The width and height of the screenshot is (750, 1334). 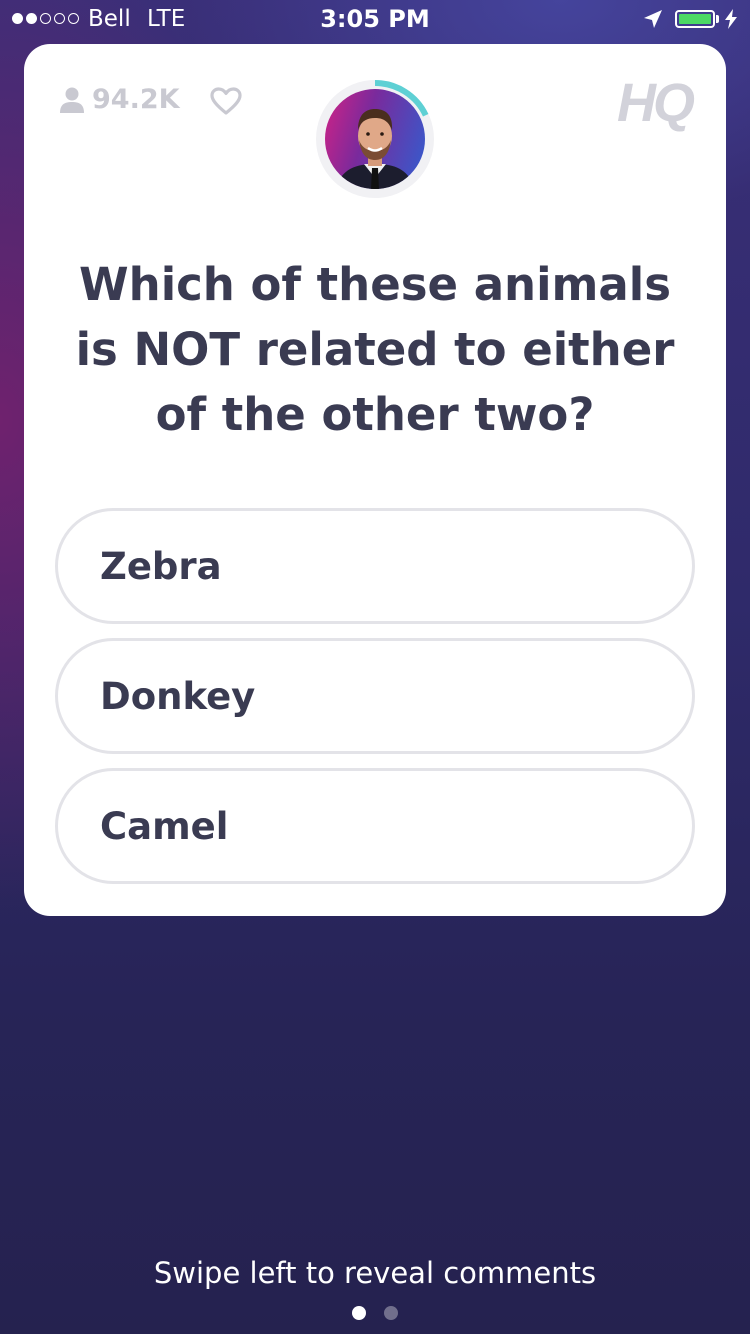 I want to click on status-bar: Bell LTE 3:05 PM, so click(x=375, y=20).